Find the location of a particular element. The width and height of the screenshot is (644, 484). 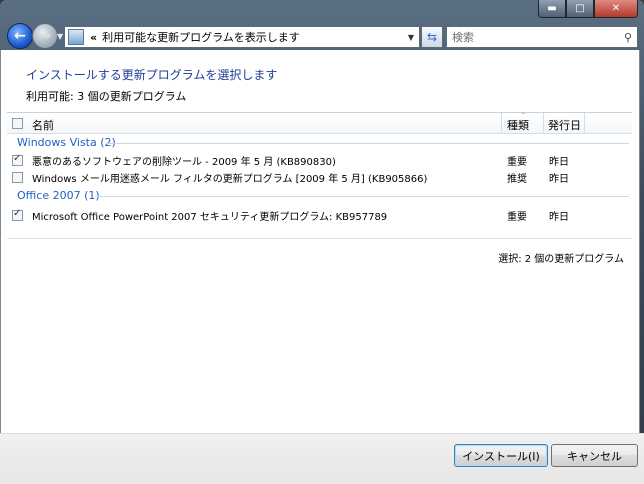

arrow-left-icon: ← is located at coordinates (20, 36).